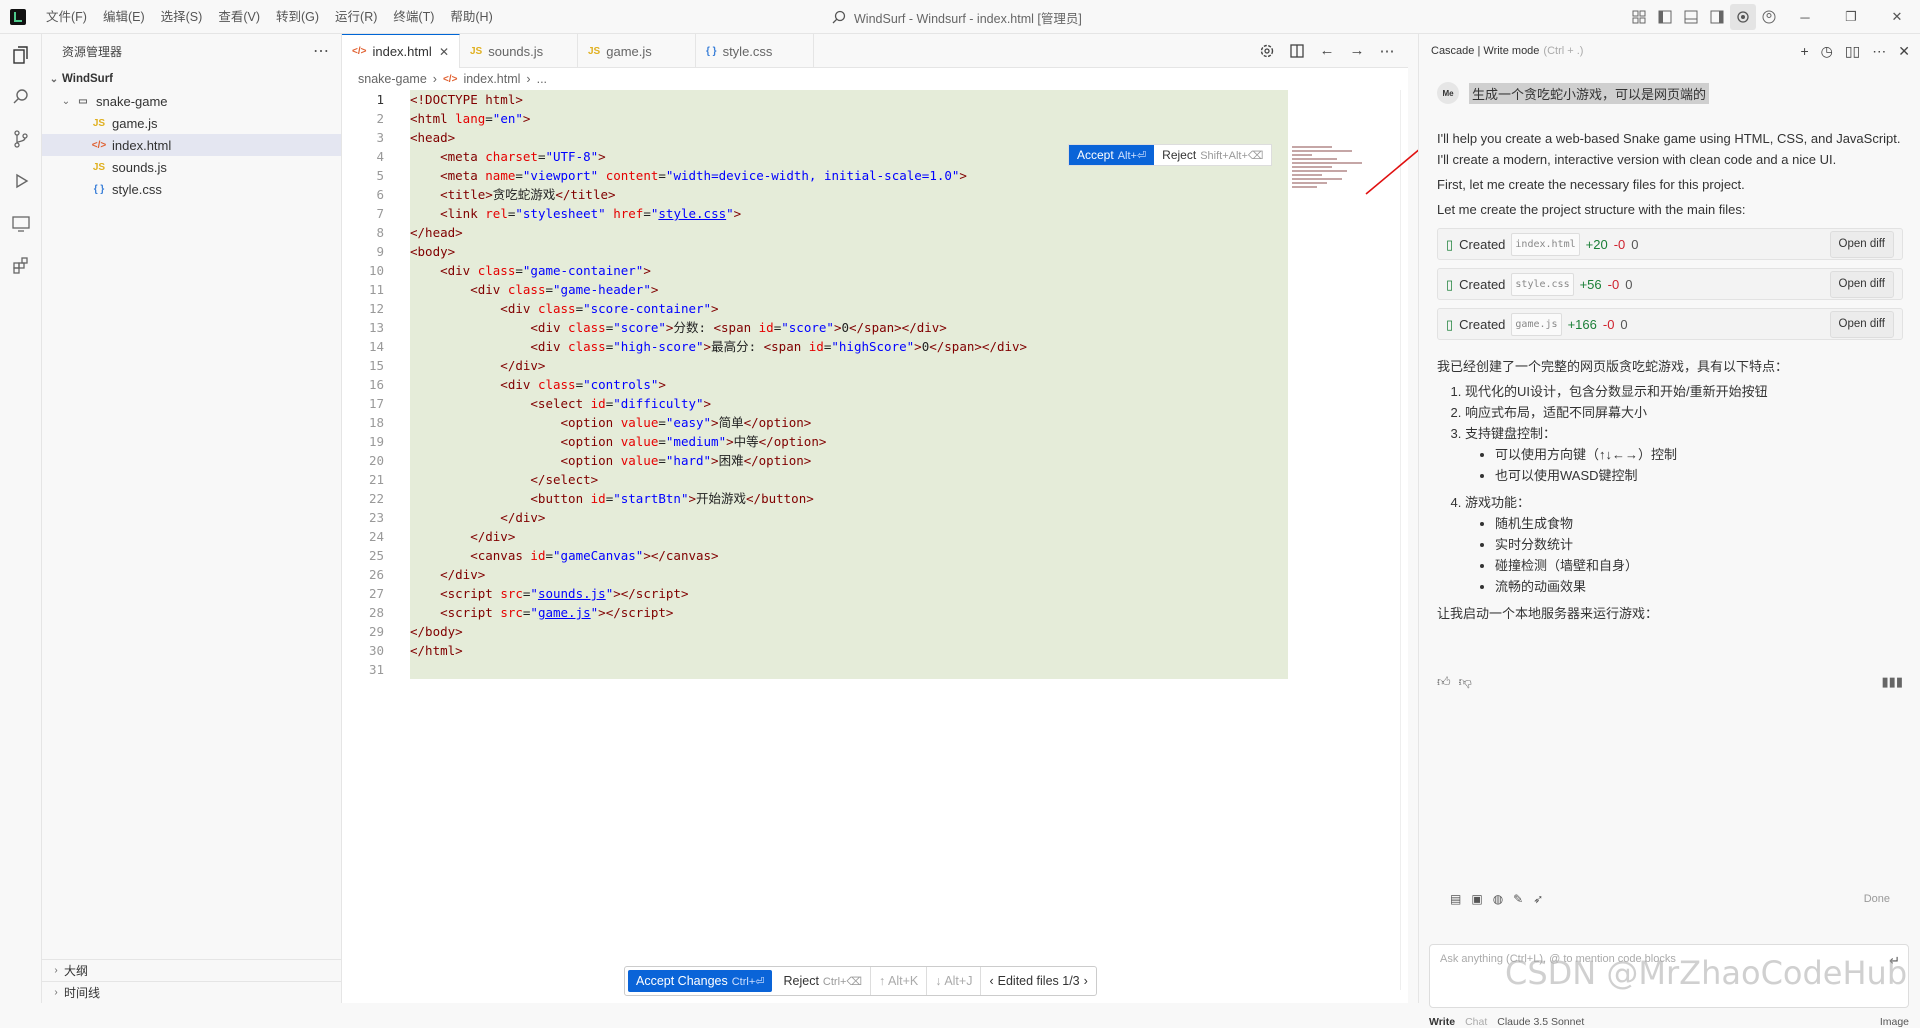  I want to click on breadcrumb-file: index.html, so click(491, 79).